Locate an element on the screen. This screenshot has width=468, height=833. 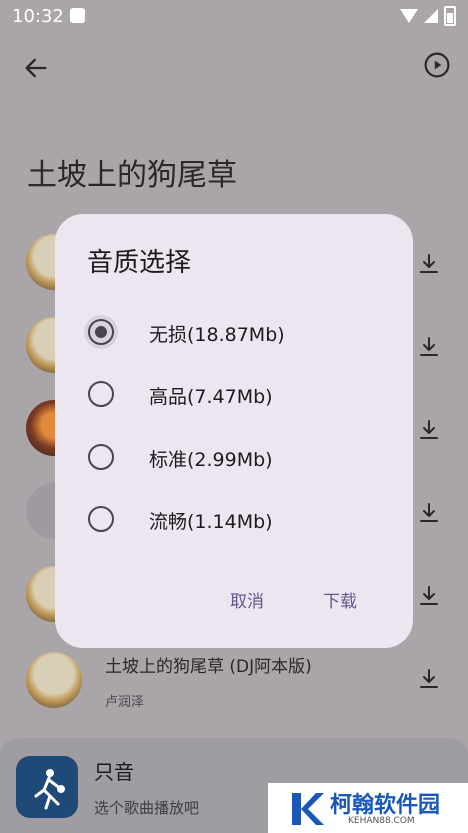
radio-button-selected is located at coordinates (101, 332).